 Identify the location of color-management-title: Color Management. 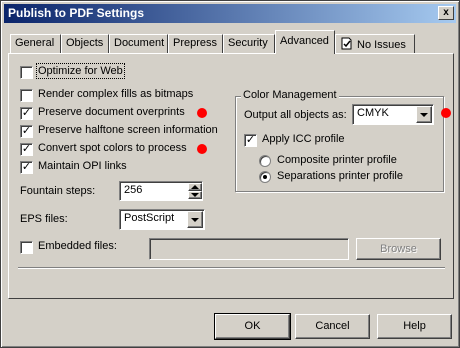
(290, 95).